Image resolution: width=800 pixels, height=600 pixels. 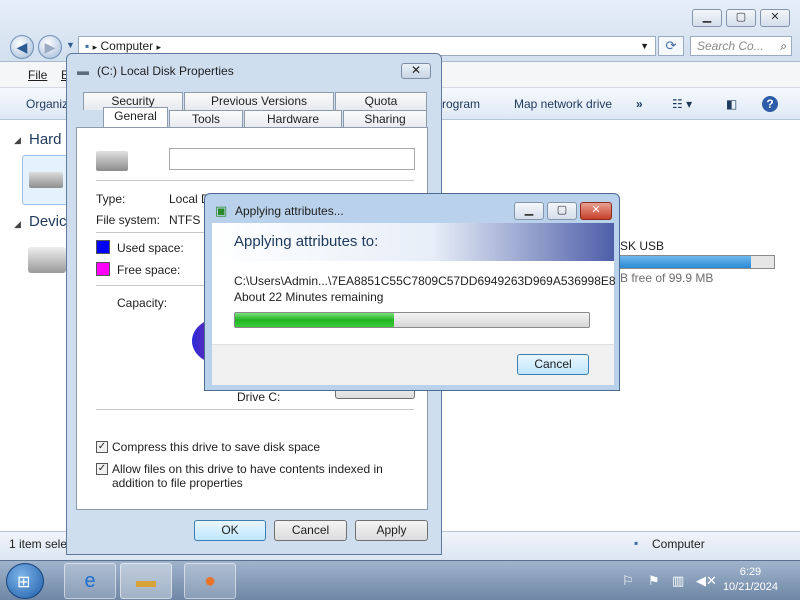 I want to click on header-text: Applying attributes to:, so click(x=306, y=241).